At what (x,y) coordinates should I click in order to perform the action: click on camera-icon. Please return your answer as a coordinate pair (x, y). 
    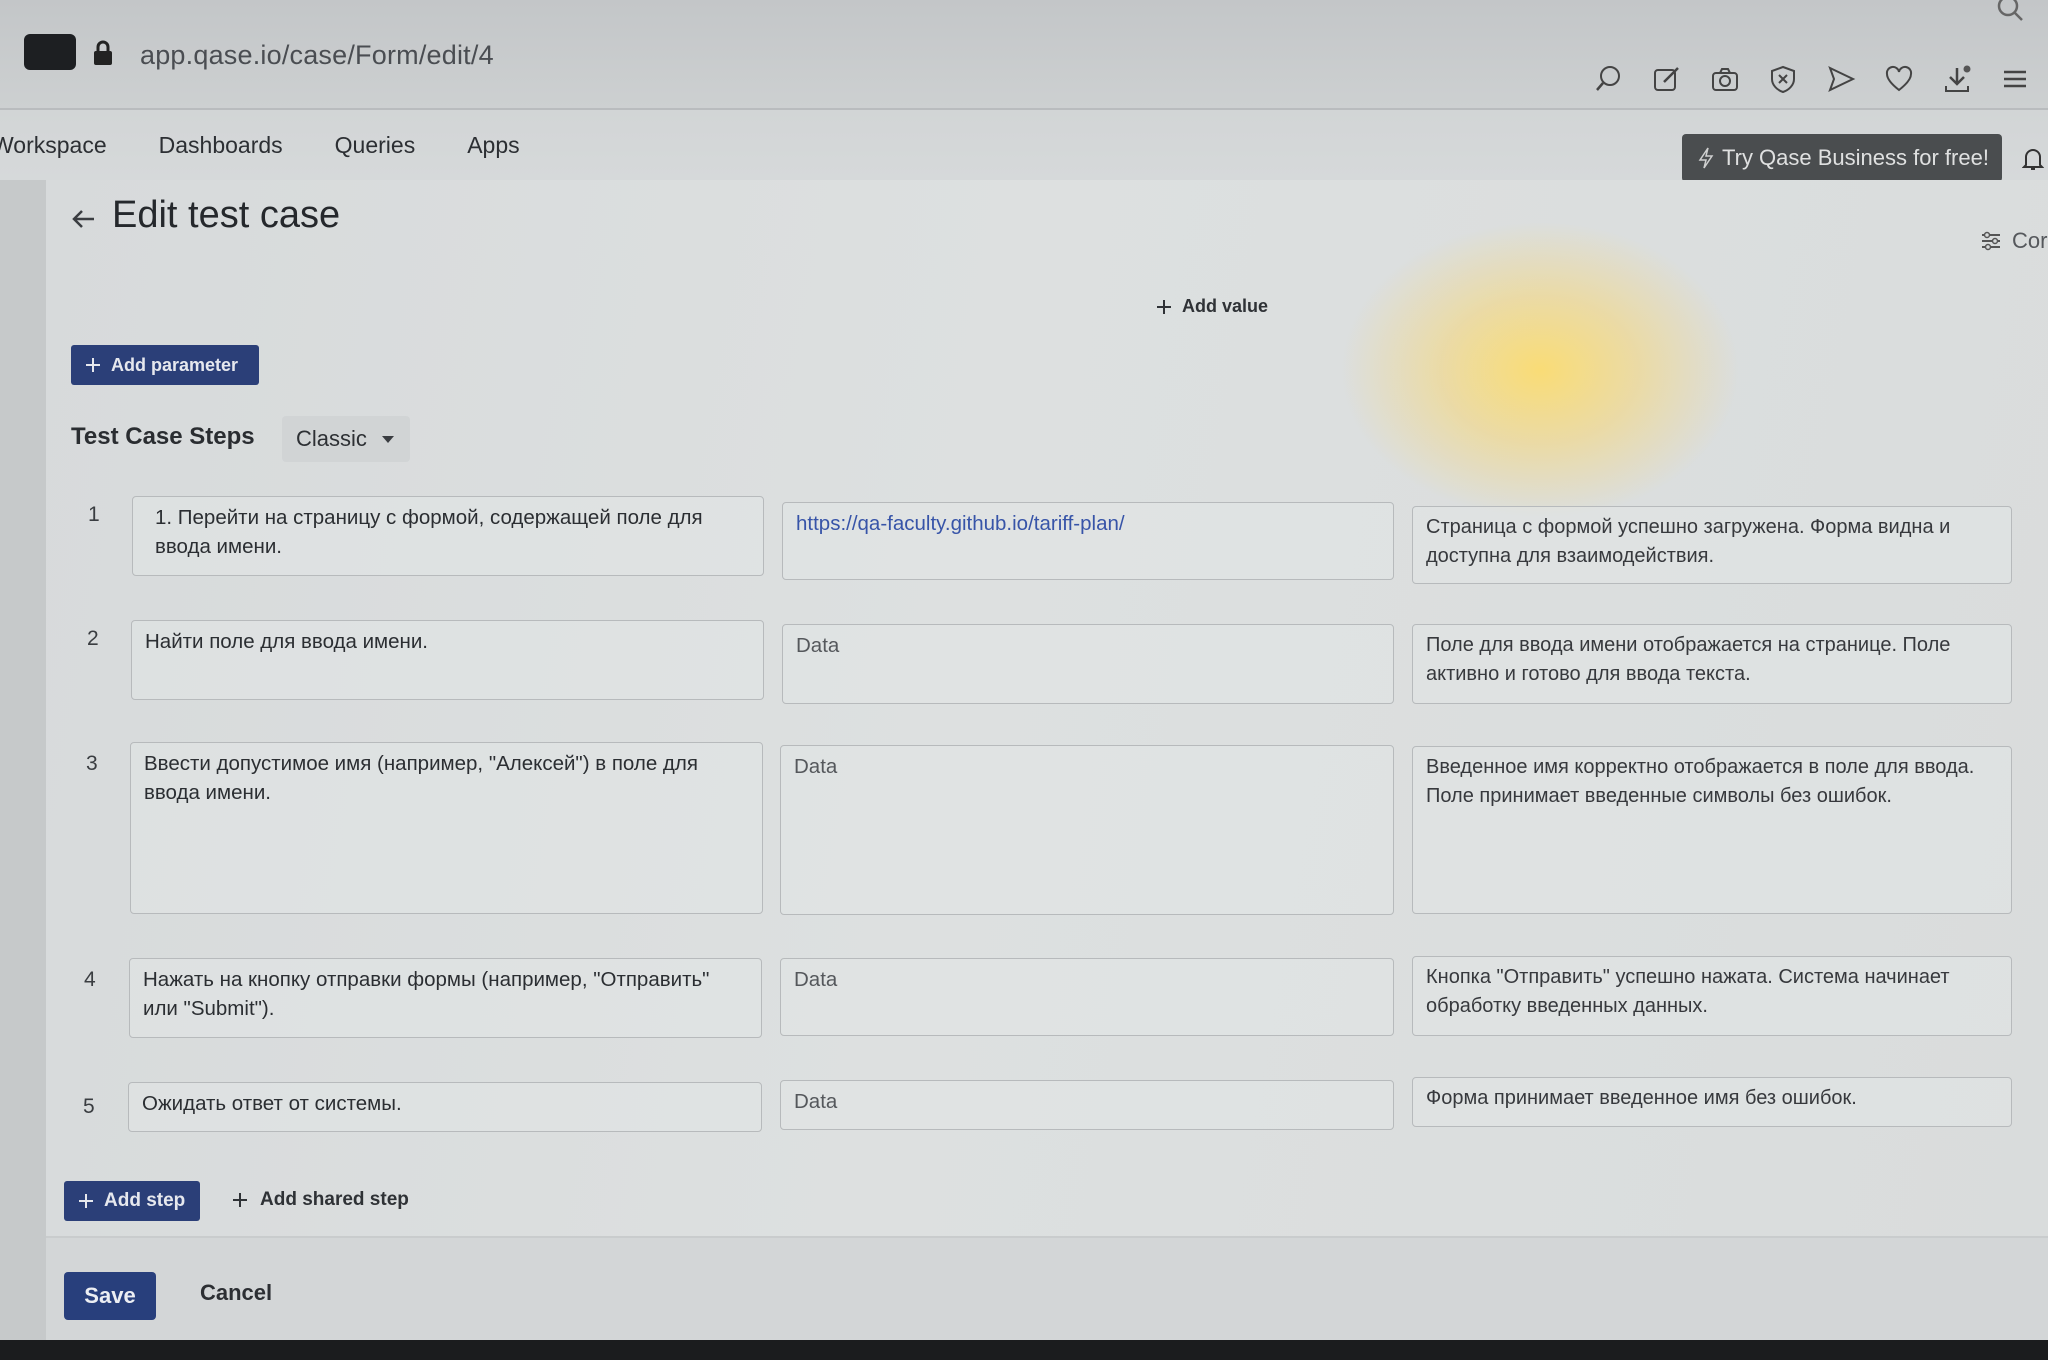
    Looking at the image, I should click on (1725, 79).